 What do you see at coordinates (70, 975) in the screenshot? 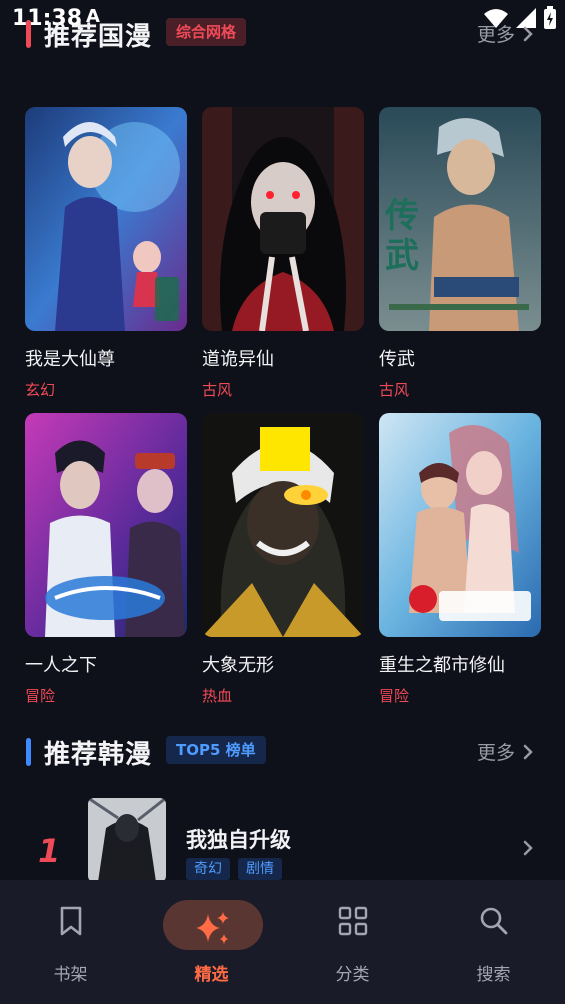
I see `nav-label: 书架` at bounding box center [70, 975].